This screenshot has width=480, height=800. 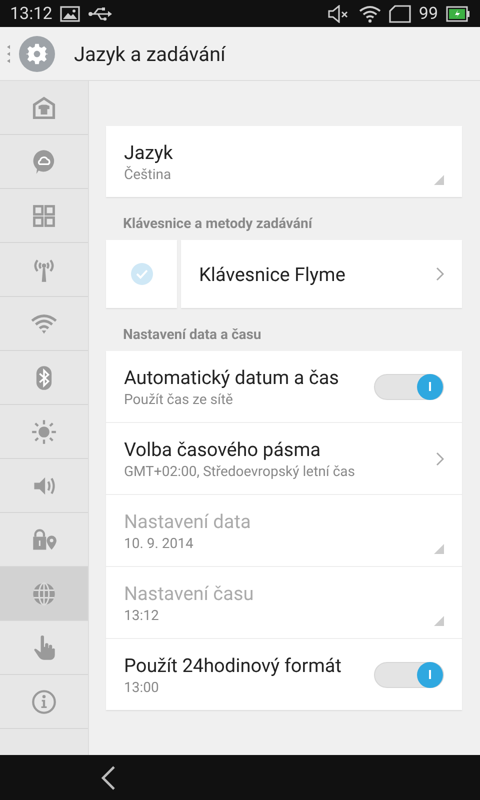 I want to click on globe-icon, so click(x=44, y=593).